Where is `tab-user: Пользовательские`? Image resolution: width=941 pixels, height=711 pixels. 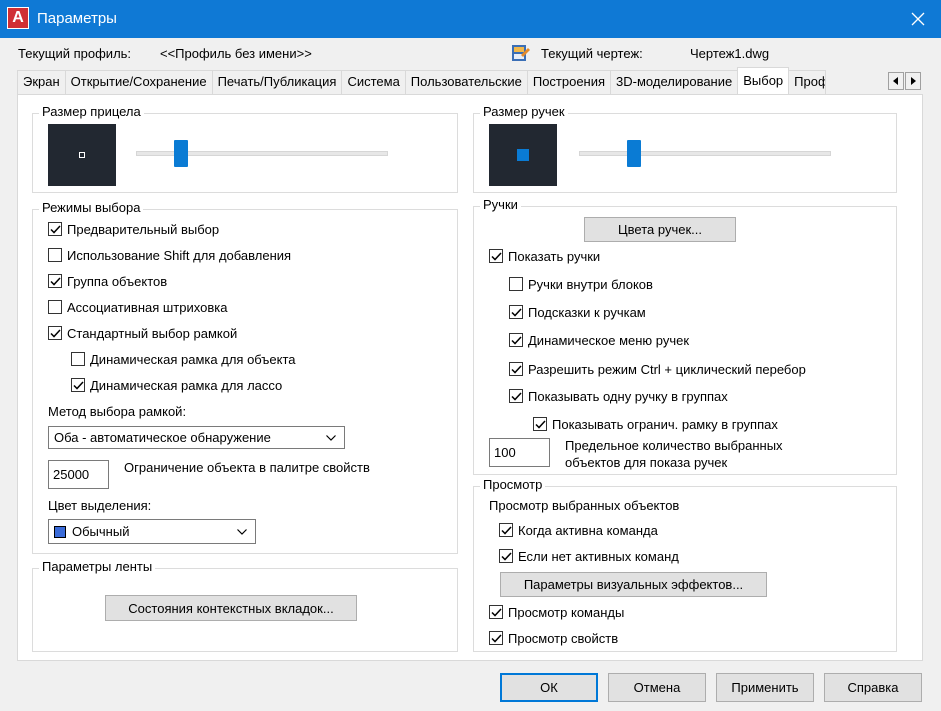 tab-user: Пользовательские is located at coordinates (466, 82).